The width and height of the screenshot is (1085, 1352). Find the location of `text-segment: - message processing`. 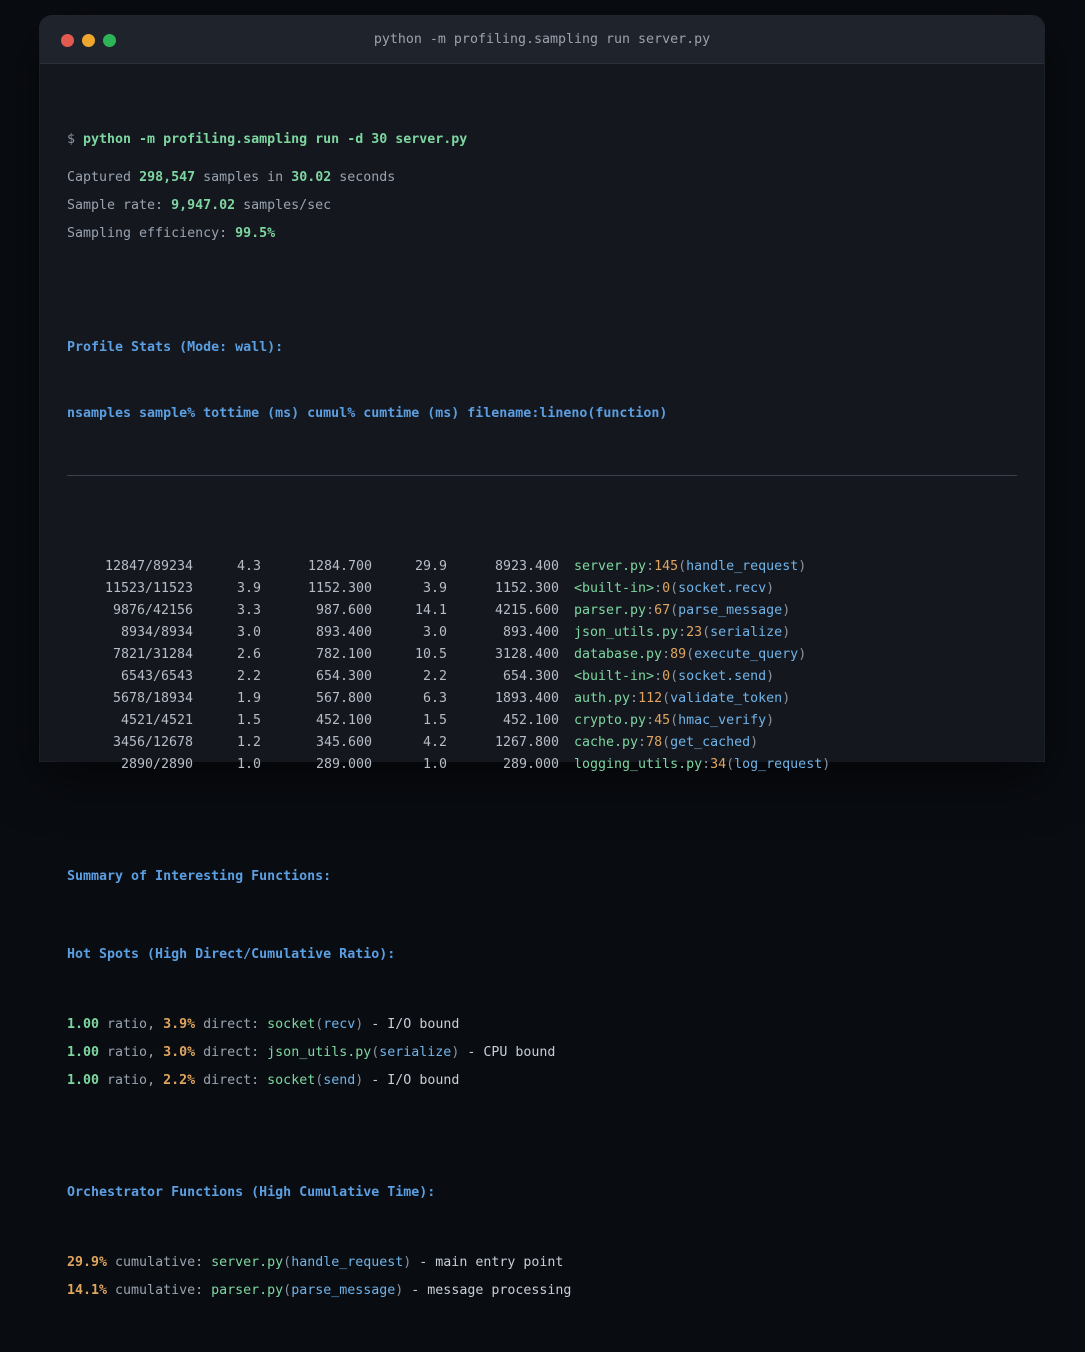

text-segment: - message processing is located at coordinates (487, 1290).